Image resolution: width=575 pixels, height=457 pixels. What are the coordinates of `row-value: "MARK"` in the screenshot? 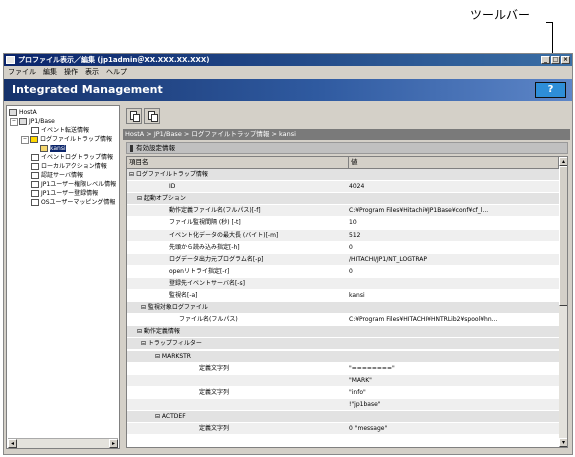 It's located at (360, 380).